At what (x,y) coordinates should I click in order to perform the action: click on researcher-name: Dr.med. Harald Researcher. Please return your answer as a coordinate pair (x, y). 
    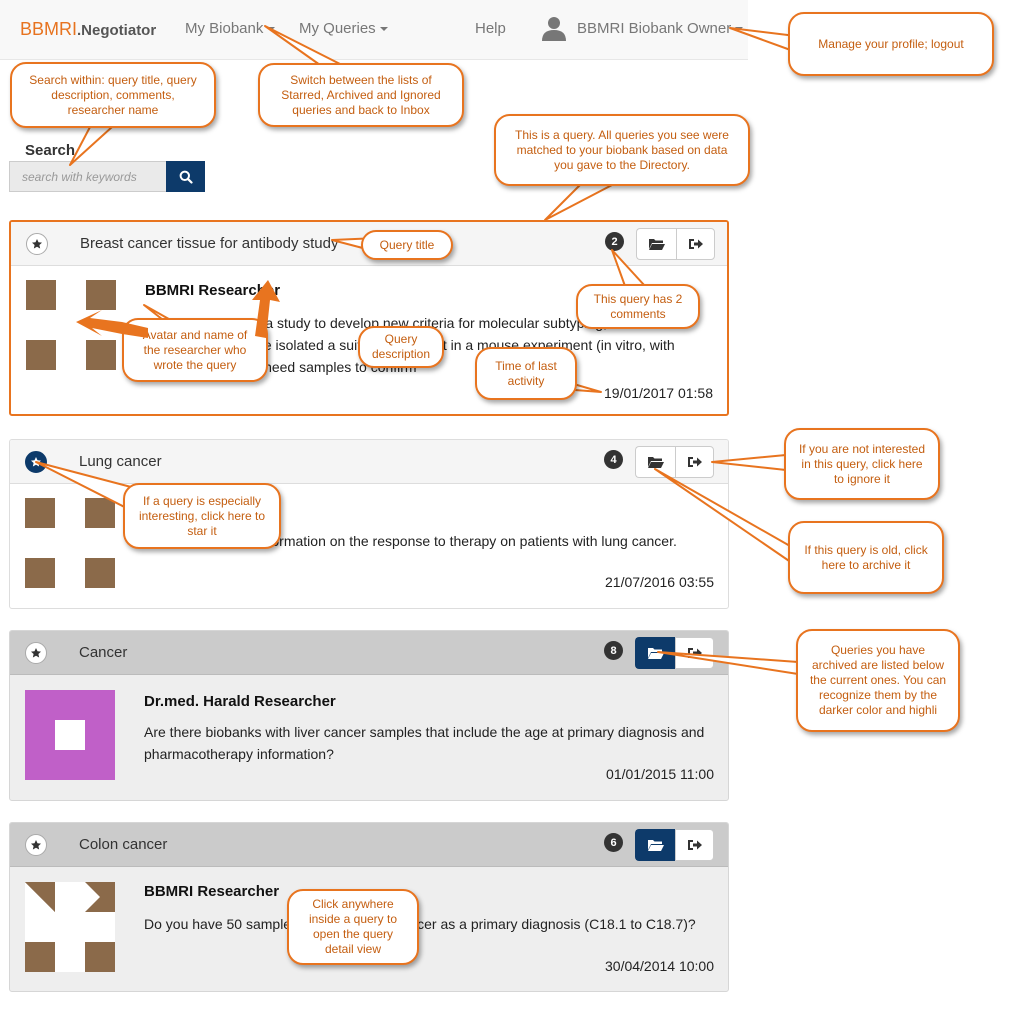
    Looking at the image, I should click on (240, 701).